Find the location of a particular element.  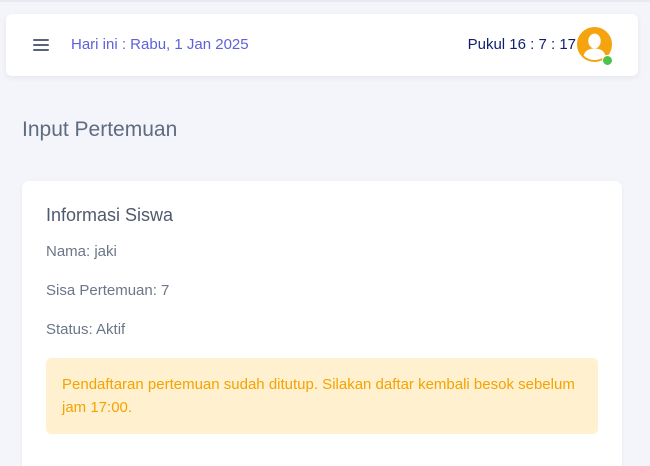

student-status: Status: Aktif is located at coordinates (86, 329).